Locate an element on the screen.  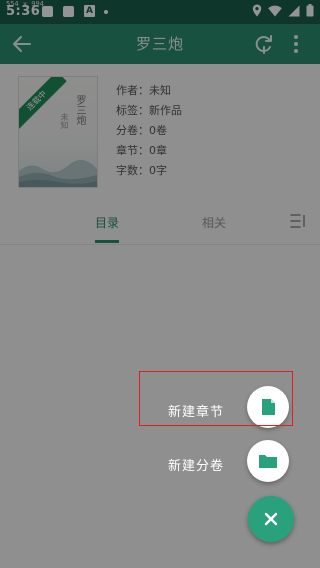
folder-icon is located at coordinates (268, 461).